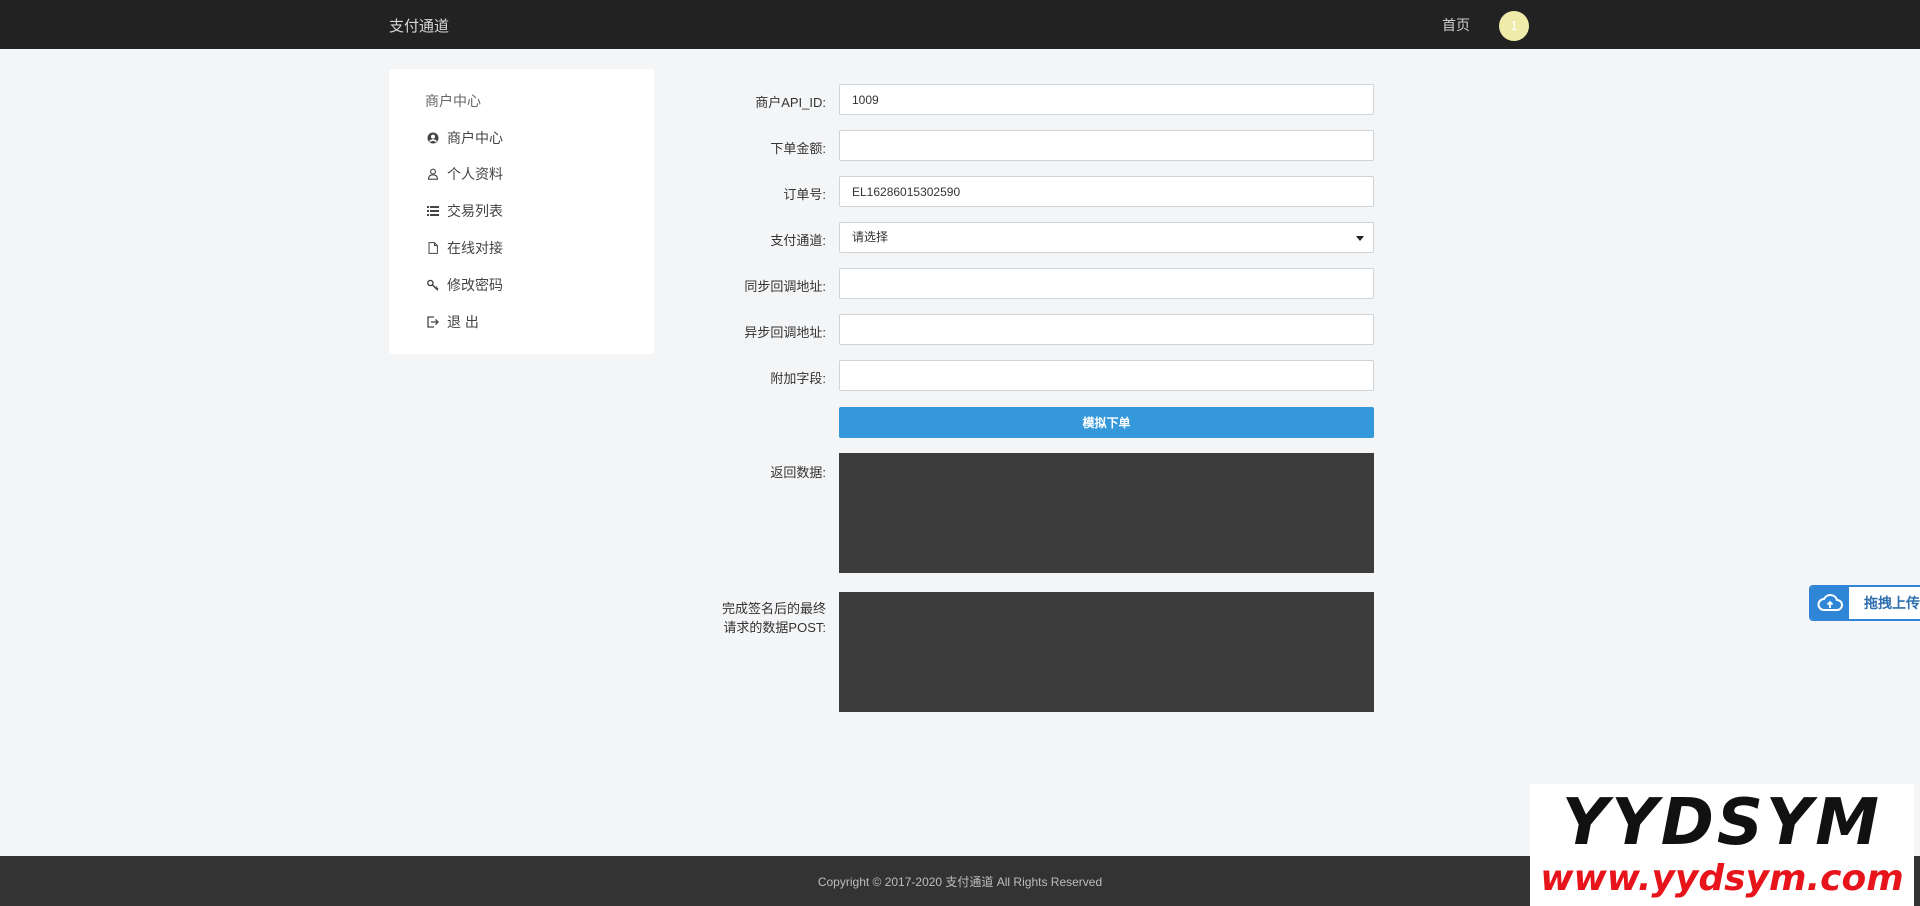 This screenshot has height=906, width=1920. I want to click on extra-field-label: 附加字段:, so click(798, 378).